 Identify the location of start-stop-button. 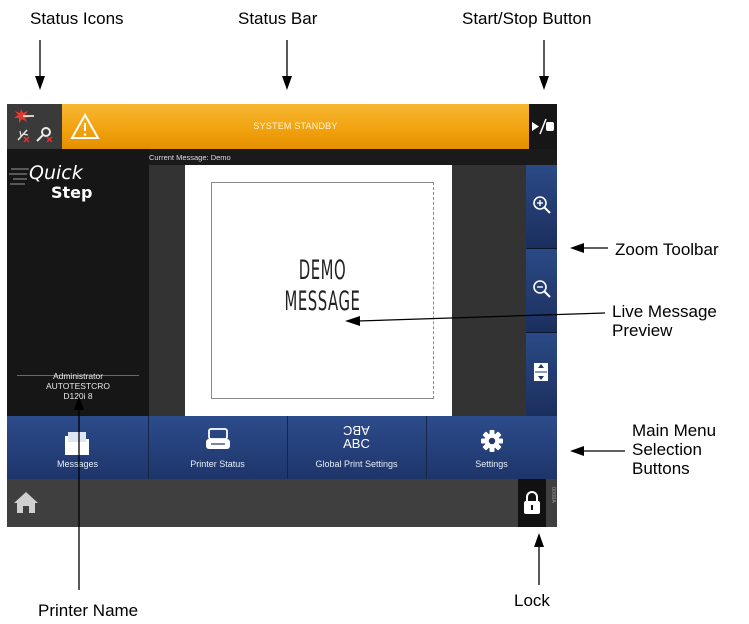
(543, 126).